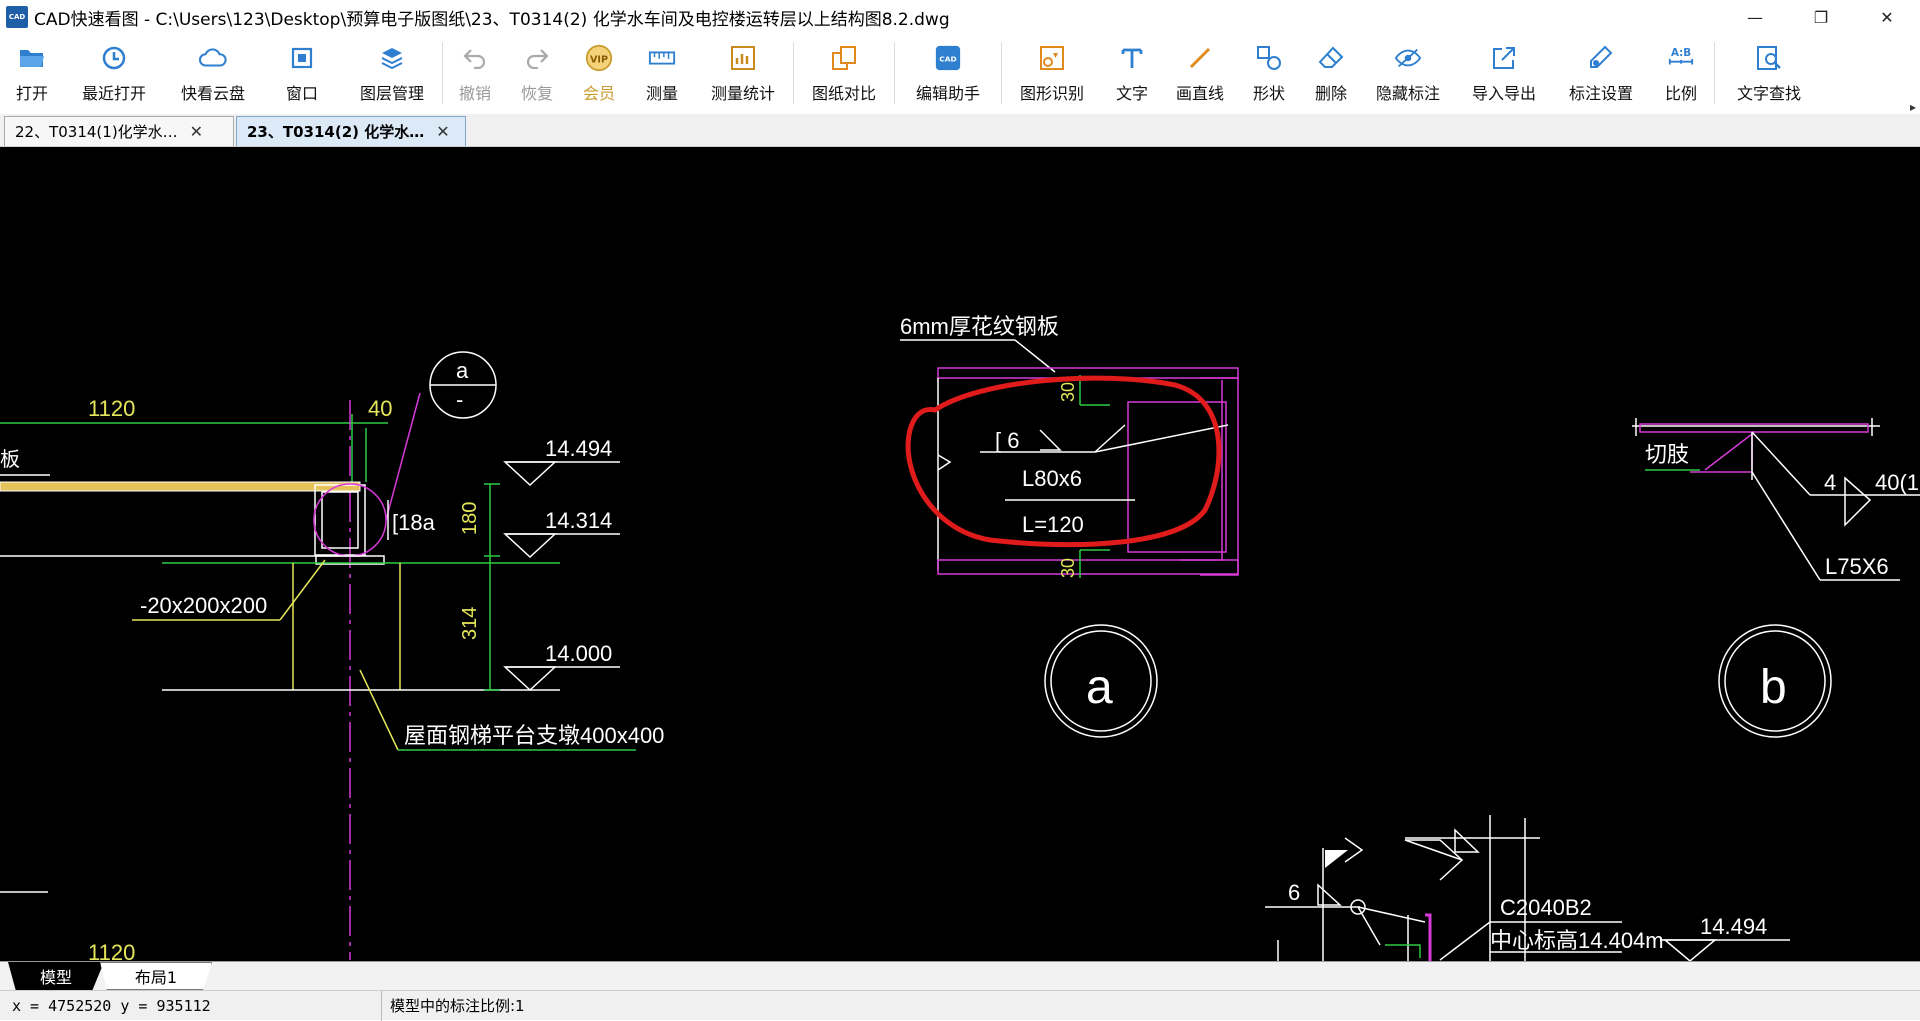 The height and width of the screenshot is (1021, 1920). Describe the element at coordinates (742, 93) in the screenshot. I see `measure-stats-label: 测量统计` at that location.